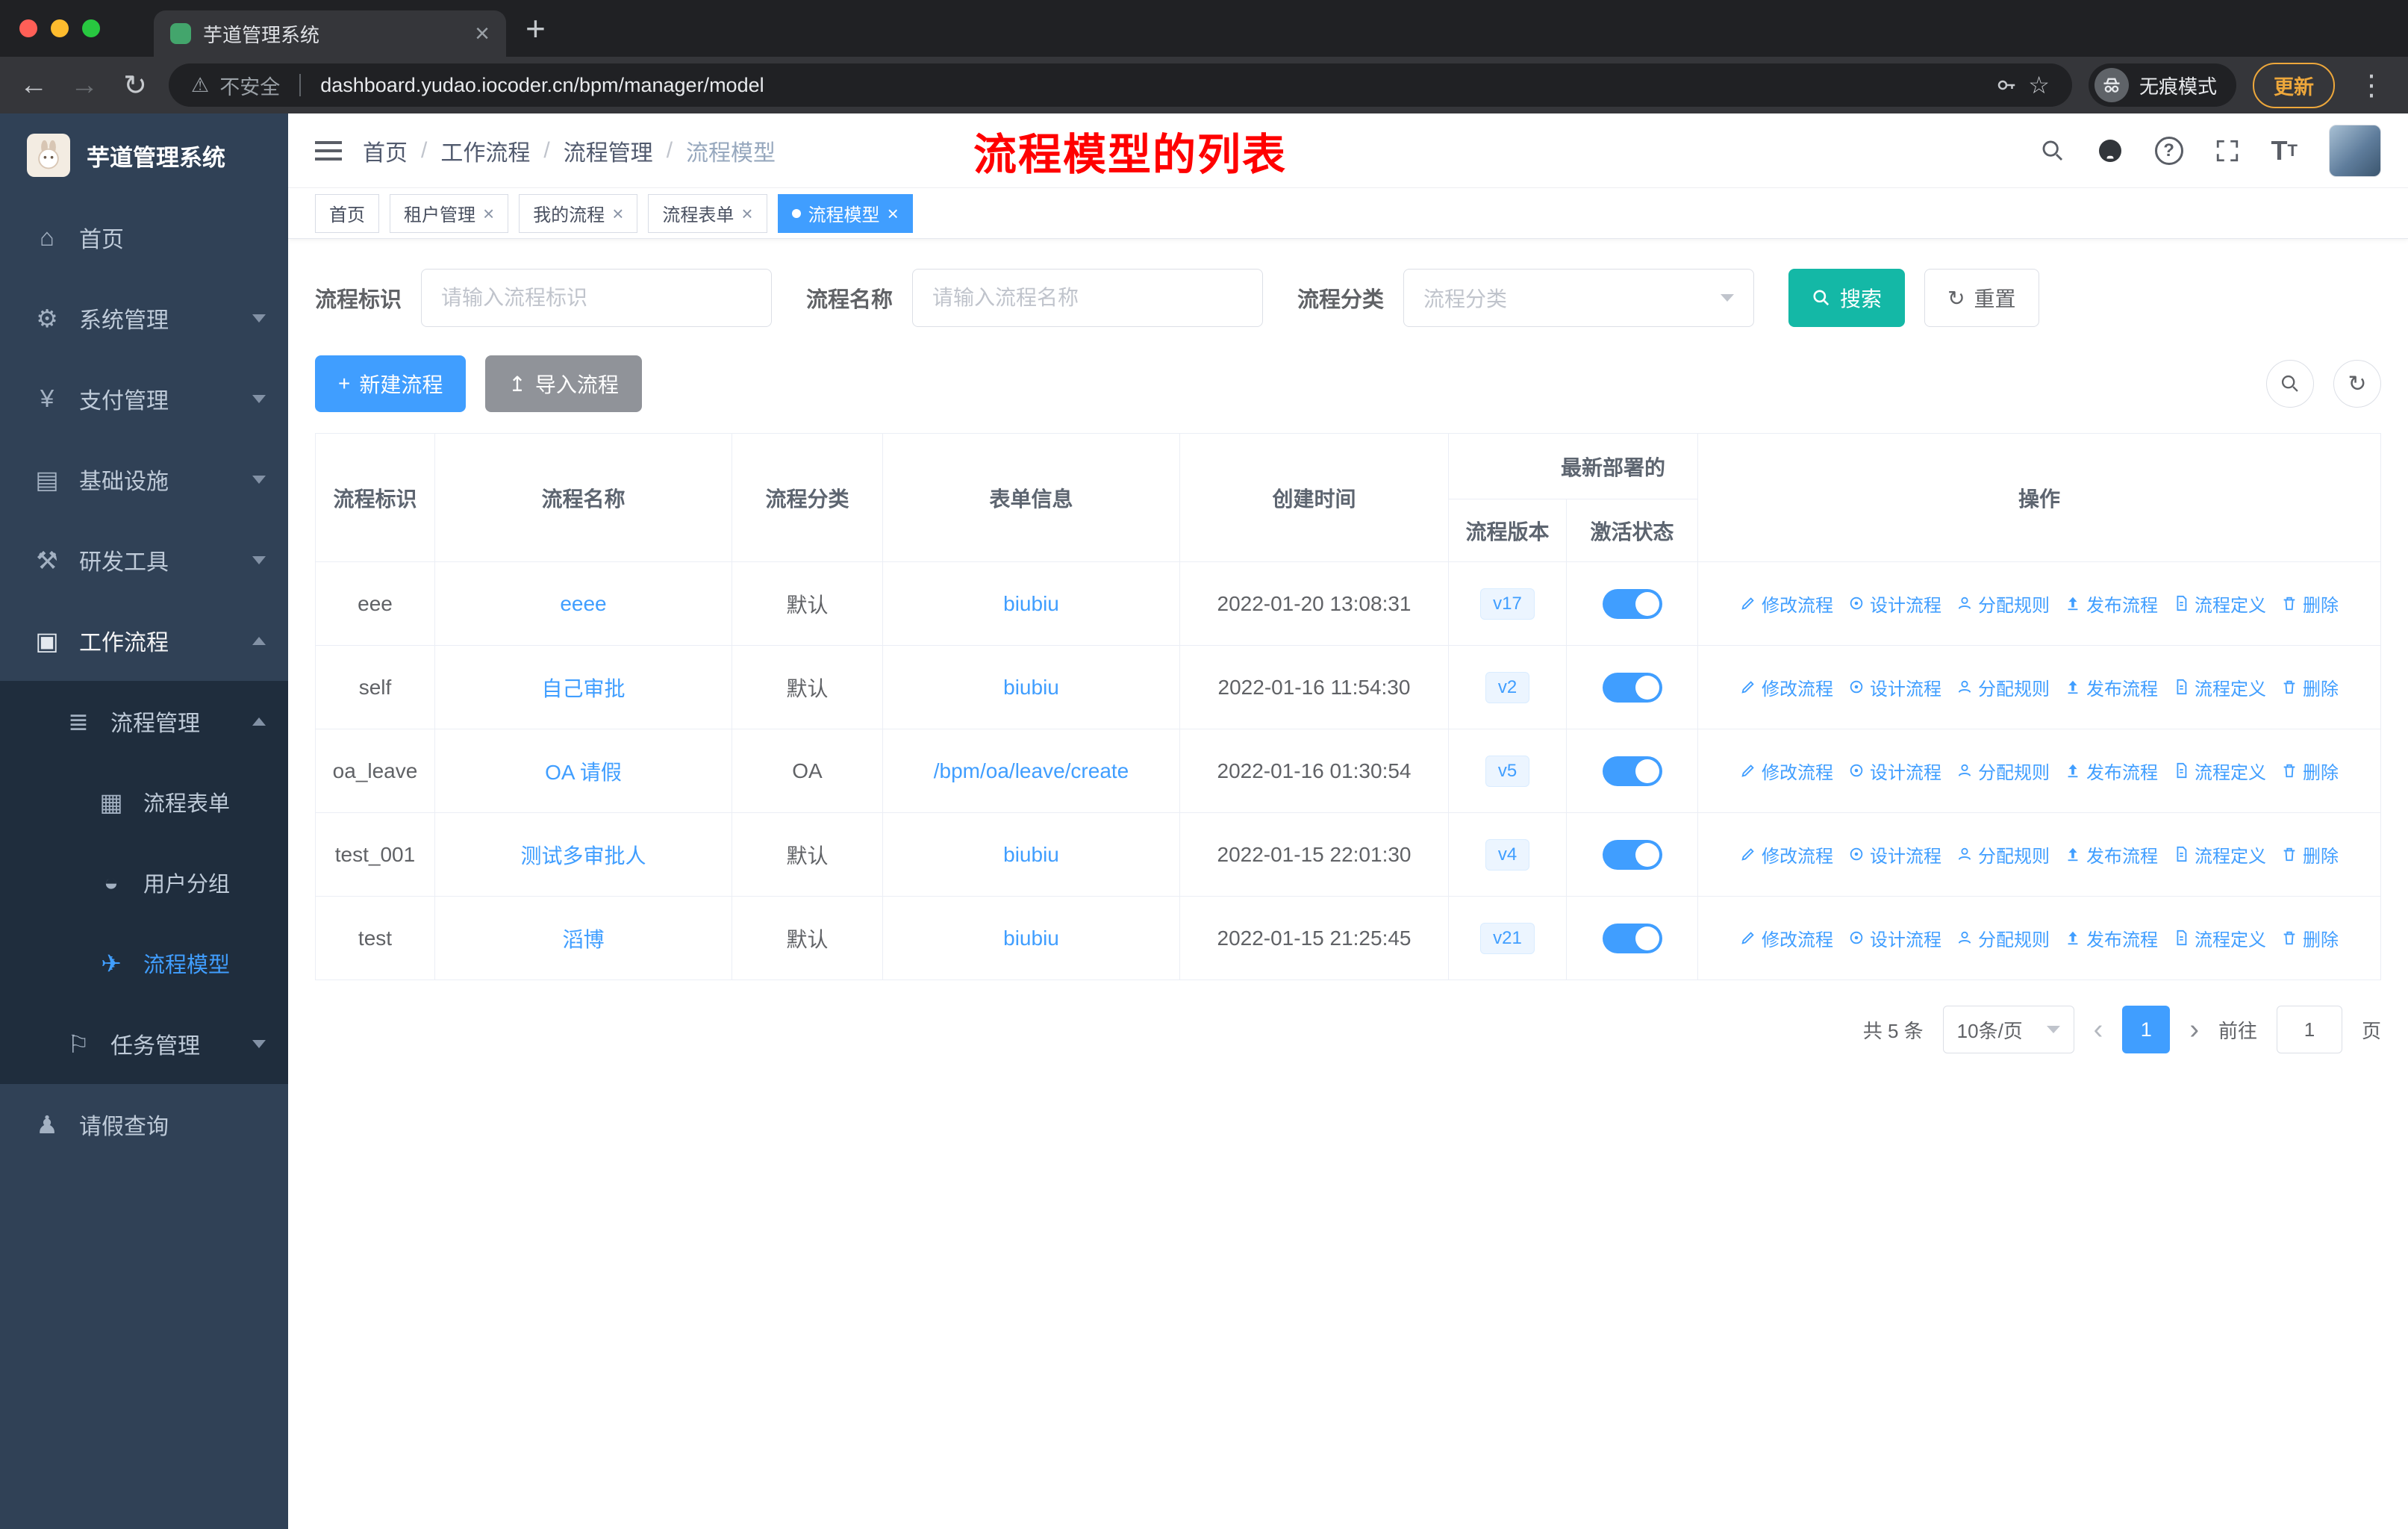  I want to click on sidebar-item-user-group: ◒ 用户分组, so click(144, 882).